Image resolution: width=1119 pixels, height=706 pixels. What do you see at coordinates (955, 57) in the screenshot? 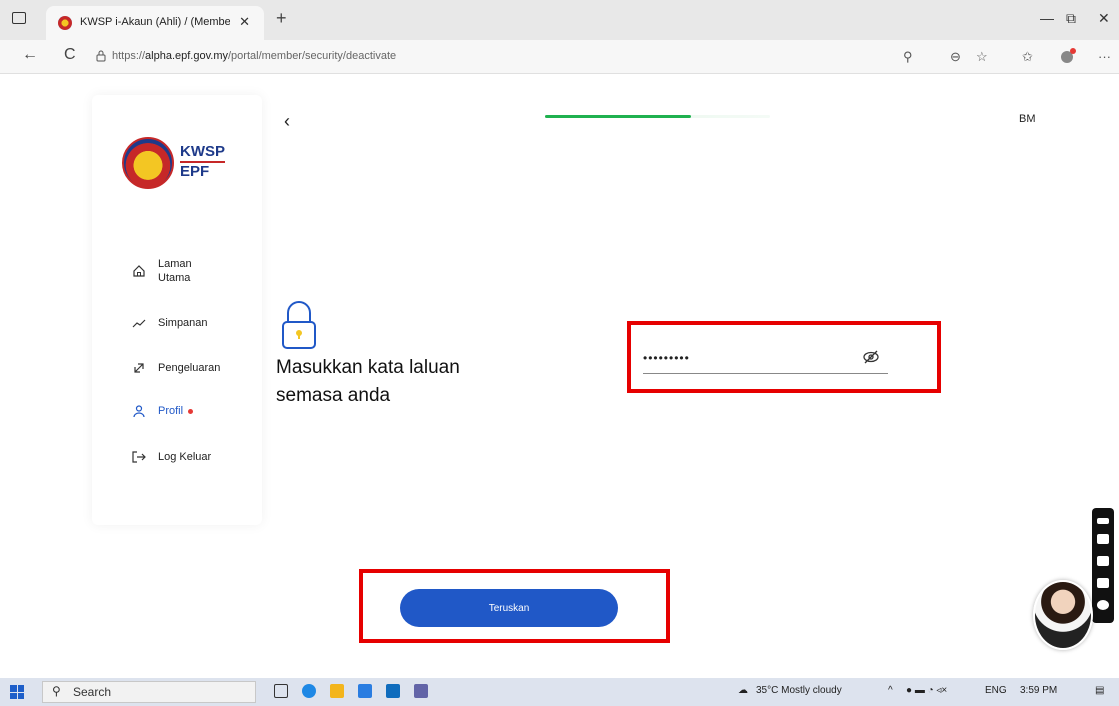
I see `reader-icon: ⊖` at bounding box center [955, 57].